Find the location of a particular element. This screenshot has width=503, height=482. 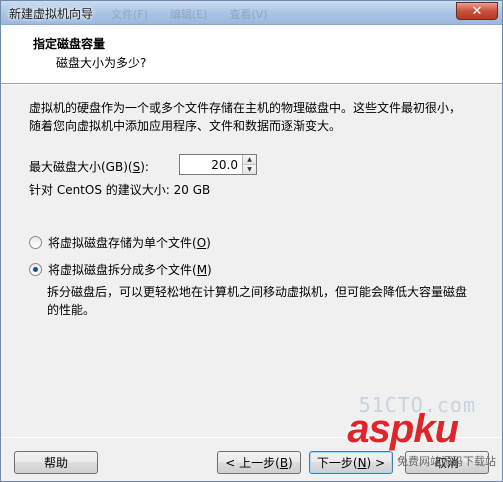

watermark-51cto: 51CTO.com is located at coordinates (417, 405).